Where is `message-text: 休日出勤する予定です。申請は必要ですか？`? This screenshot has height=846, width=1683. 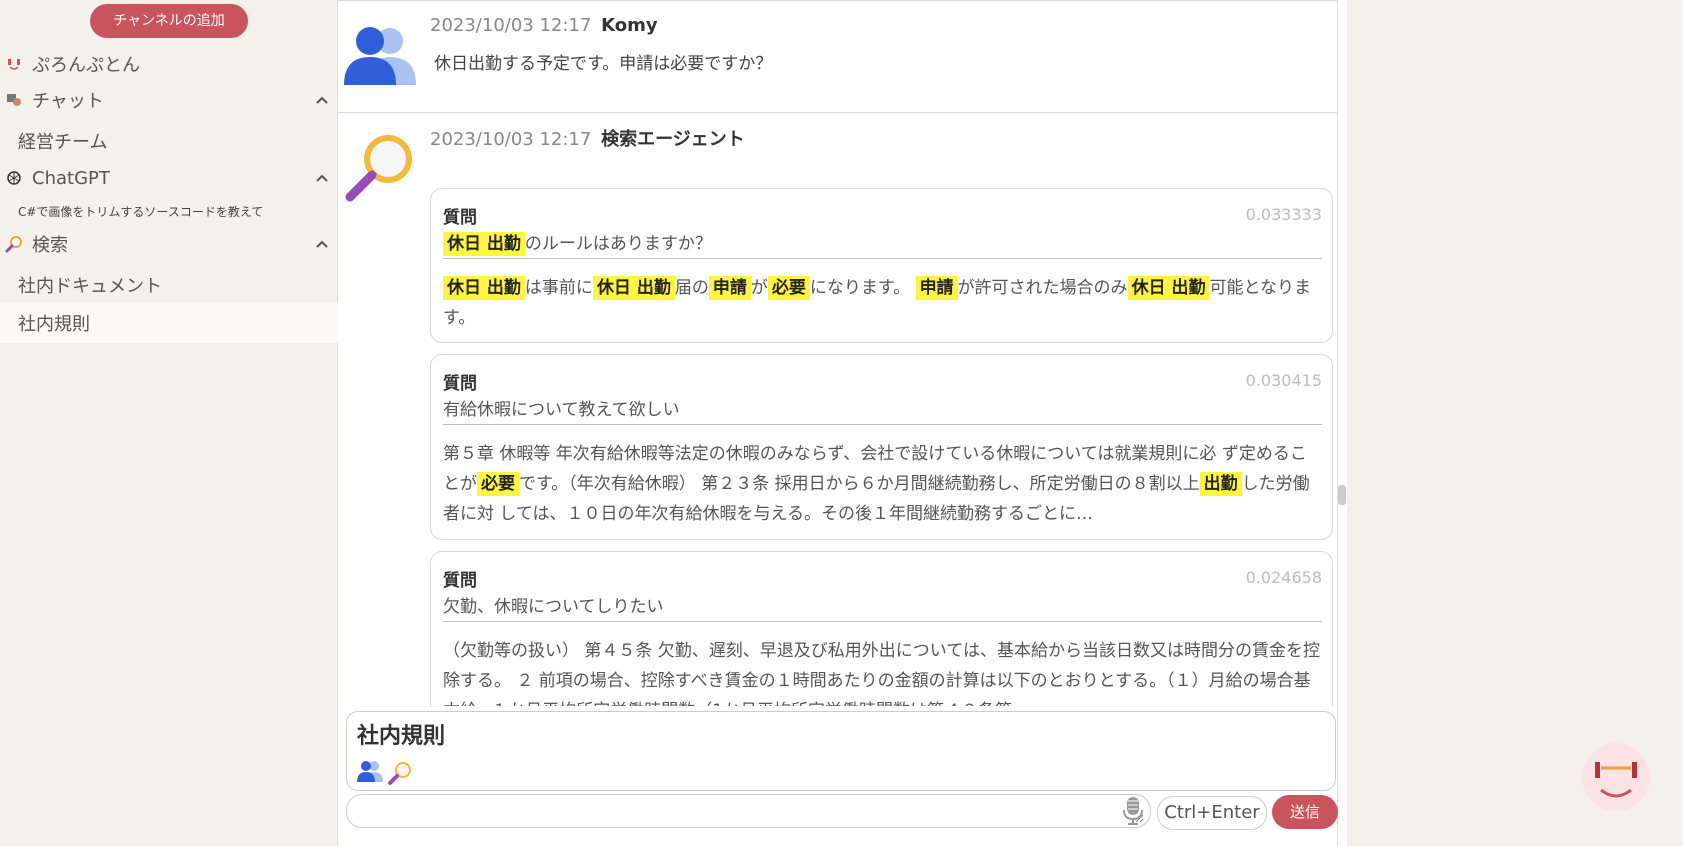
message-text: 休日出勤する予定です。申請は必要ですか？ is located at coordinates (603, 64).